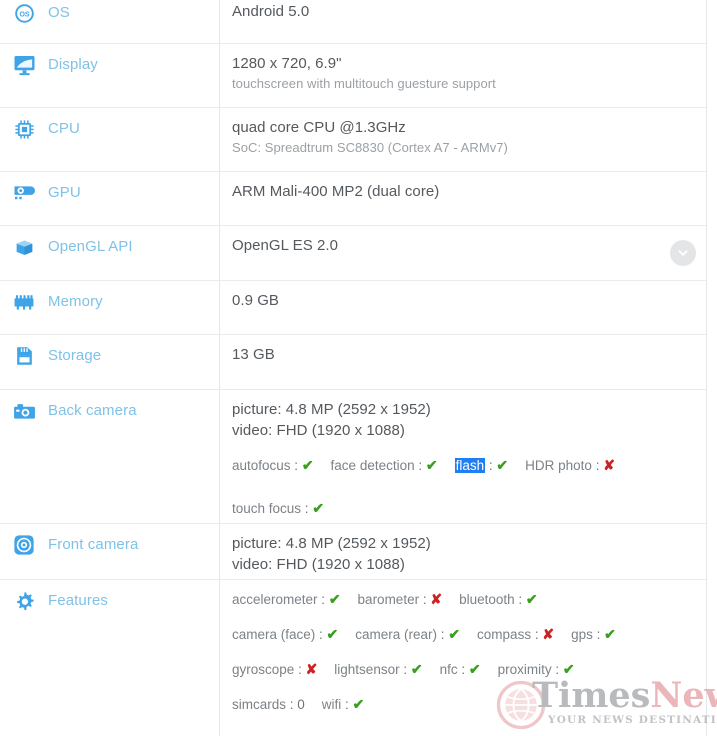 Image resolution: width=717 pixels, height=736 pixels. Describe the element at coordinates (78, 600) in the screenshot. I see `spec-label-features: Features` at that location.